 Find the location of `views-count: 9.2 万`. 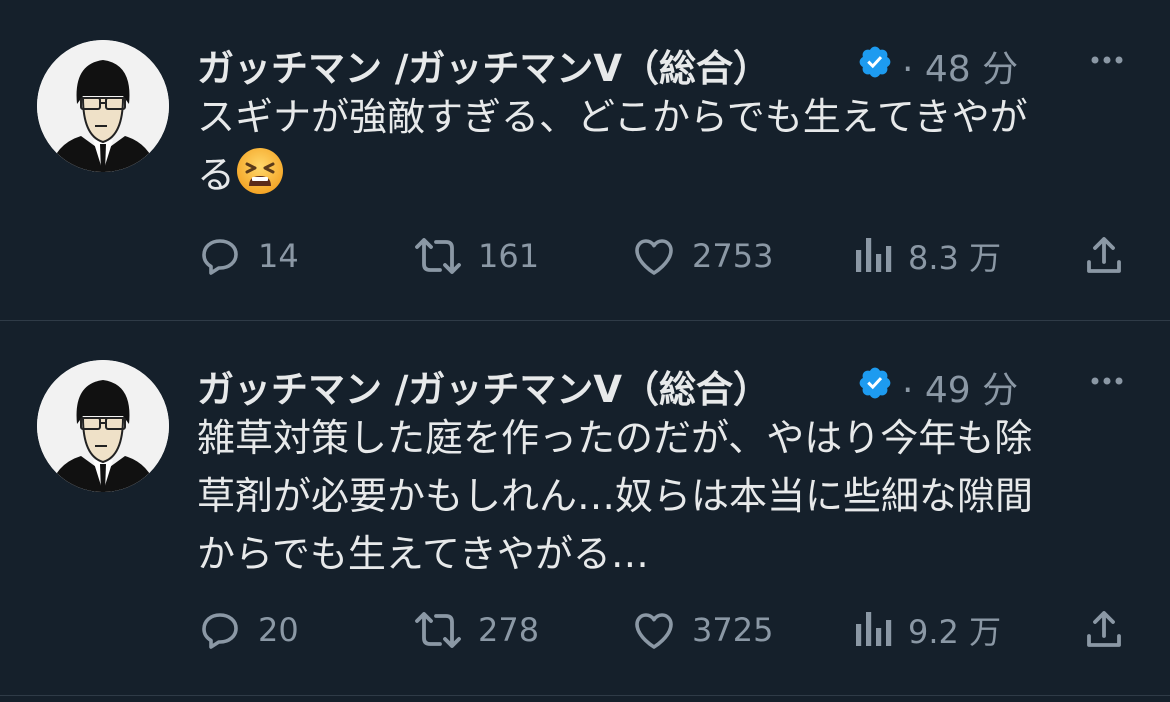

views-count: 9.2 万 is located at coordinates (955, 632).